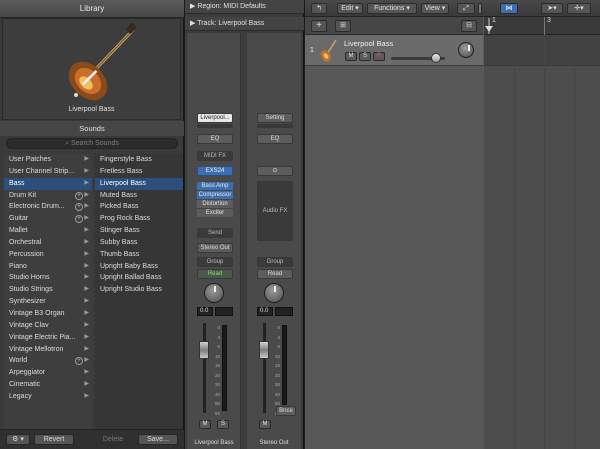 The width and height of the screenshot is (600, 449). What do you see at coordinates (139, 160) in the screenshot?
I see `patch-item: Fingerstyle Bass` at bounding box center [139, 160].